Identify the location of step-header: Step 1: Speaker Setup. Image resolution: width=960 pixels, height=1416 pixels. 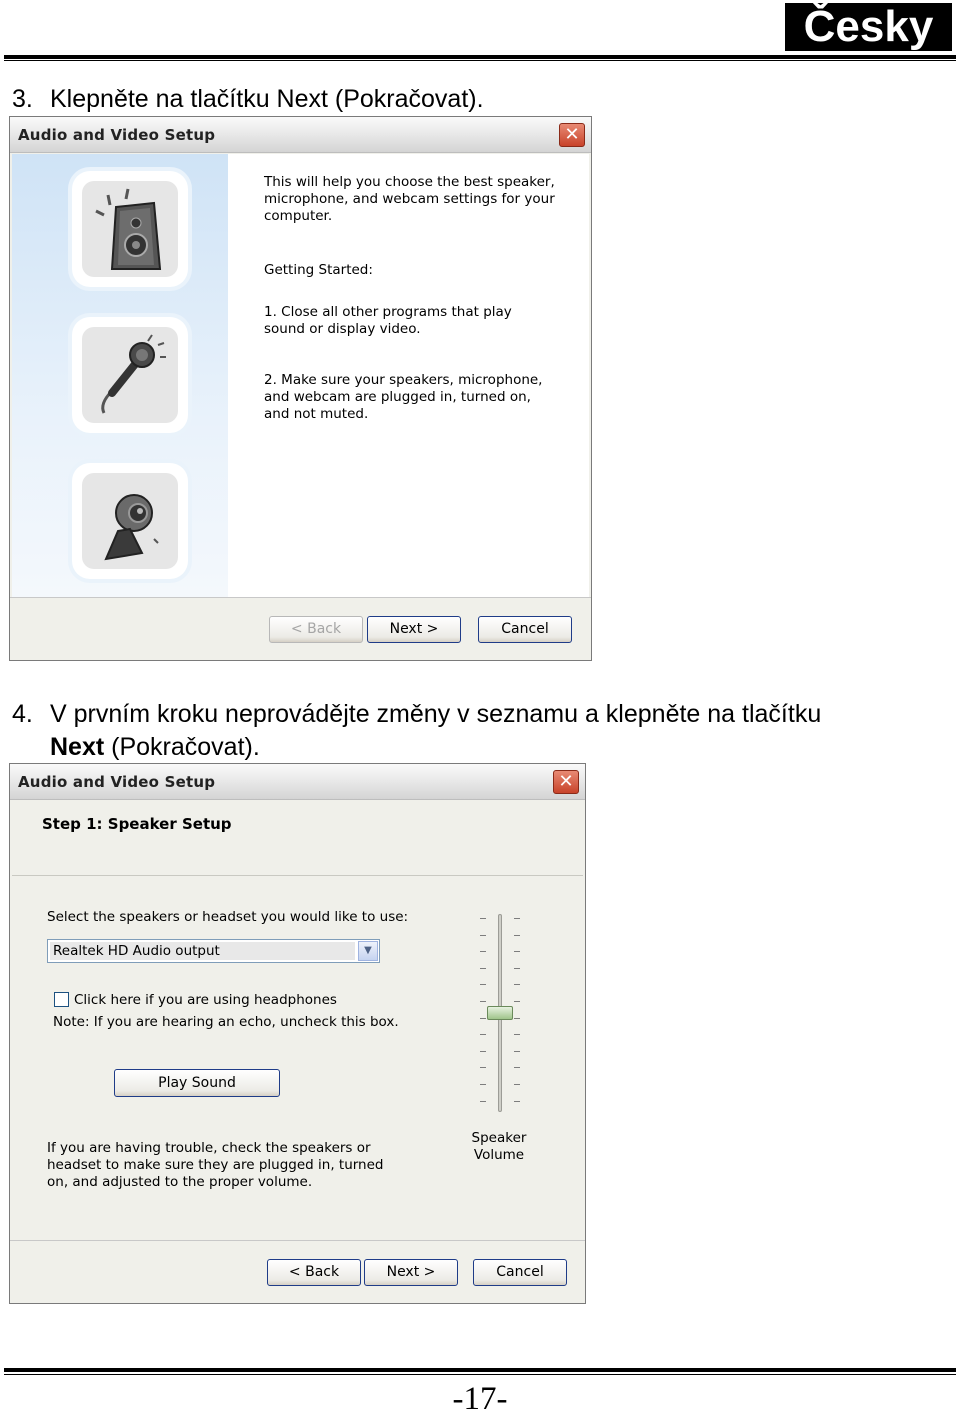
(297, 838).